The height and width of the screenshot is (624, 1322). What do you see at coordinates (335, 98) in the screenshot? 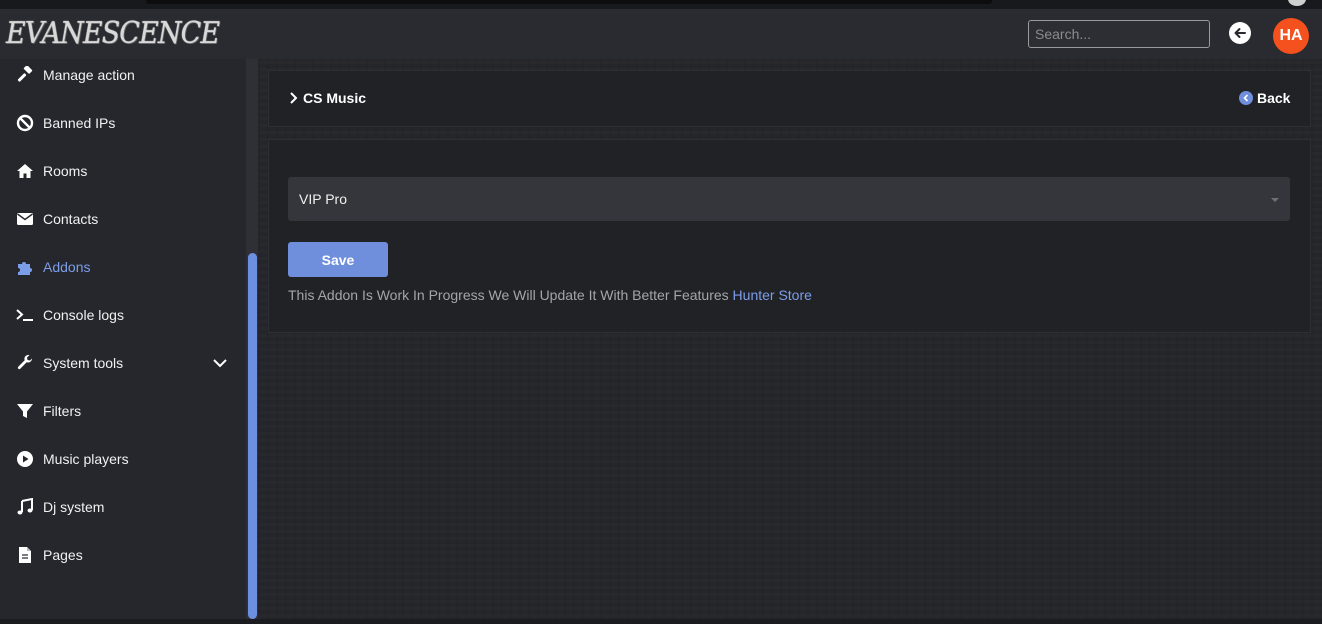
I see `page-title: CS Music` at bounding box center [335, 98].